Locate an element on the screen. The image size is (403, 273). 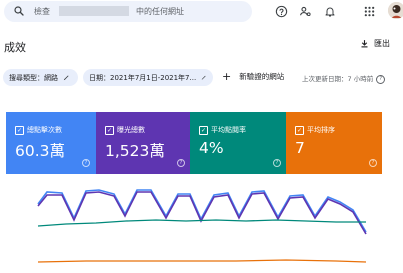
search-placeholder-suffix: 中的任何網址 is located at coordinates (160, 11).